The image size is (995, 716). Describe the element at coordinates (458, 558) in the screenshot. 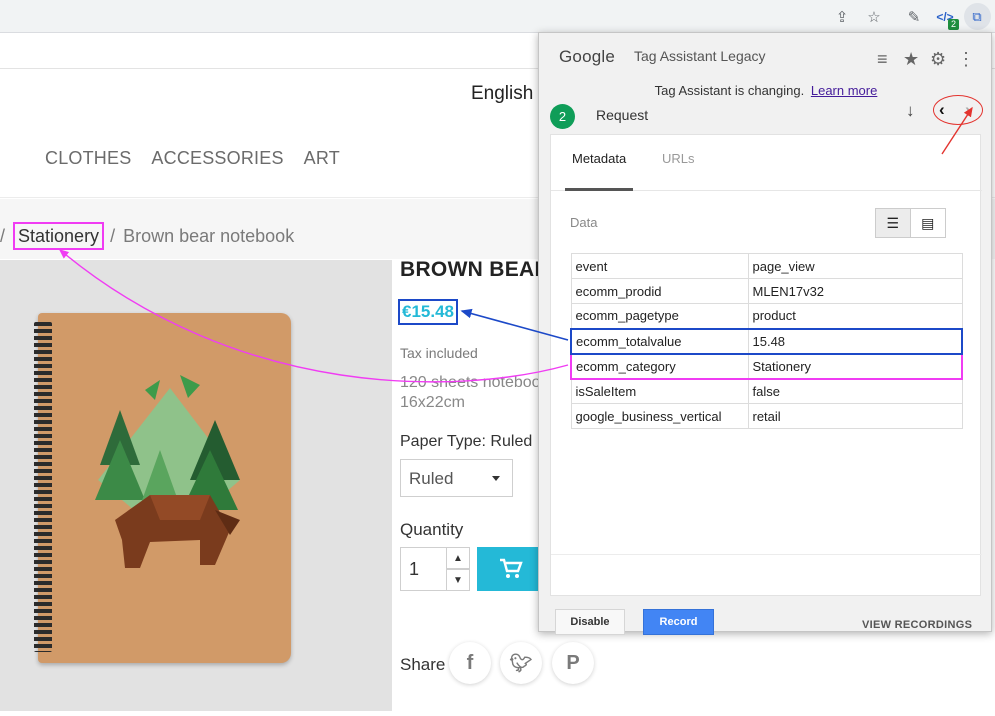

I see `quantity-increase-button: ▲` at that location.